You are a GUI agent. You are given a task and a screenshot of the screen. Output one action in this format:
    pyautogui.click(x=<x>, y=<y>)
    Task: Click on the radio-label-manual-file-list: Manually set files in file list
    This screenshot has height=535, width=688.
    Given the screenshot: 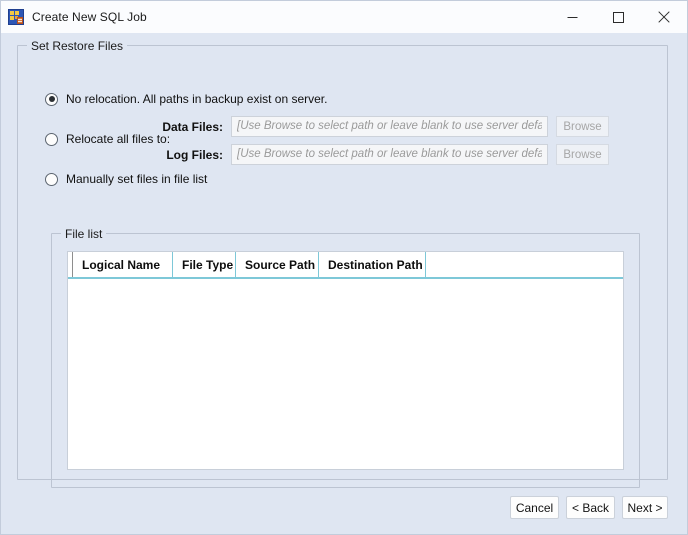 What is the action you would take?
    pyautogui.click(x=137, y=179)
    